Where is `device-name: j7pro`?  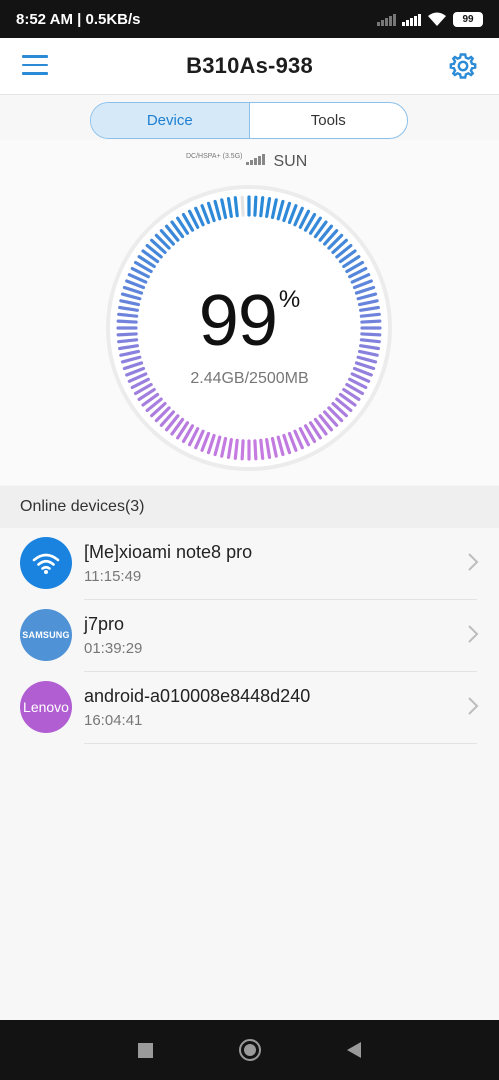 device-name: j7pro is located at coordinates (104, 624).